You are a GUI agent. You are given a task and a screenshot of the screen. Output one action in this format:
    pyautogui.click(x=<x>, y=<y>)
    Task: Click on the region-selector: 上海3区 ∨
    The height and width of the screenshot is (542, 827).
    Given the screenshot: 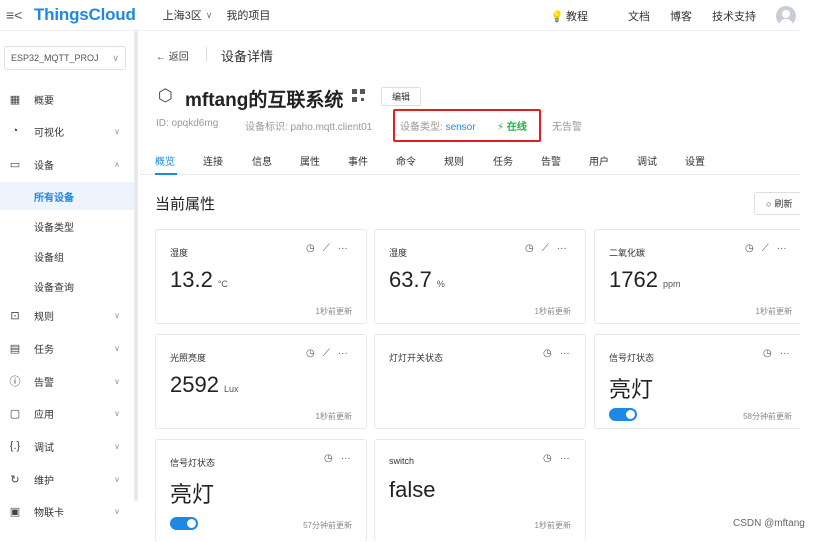 What is the action you would take?
    pyautogui.click(x=188, y=15)
    